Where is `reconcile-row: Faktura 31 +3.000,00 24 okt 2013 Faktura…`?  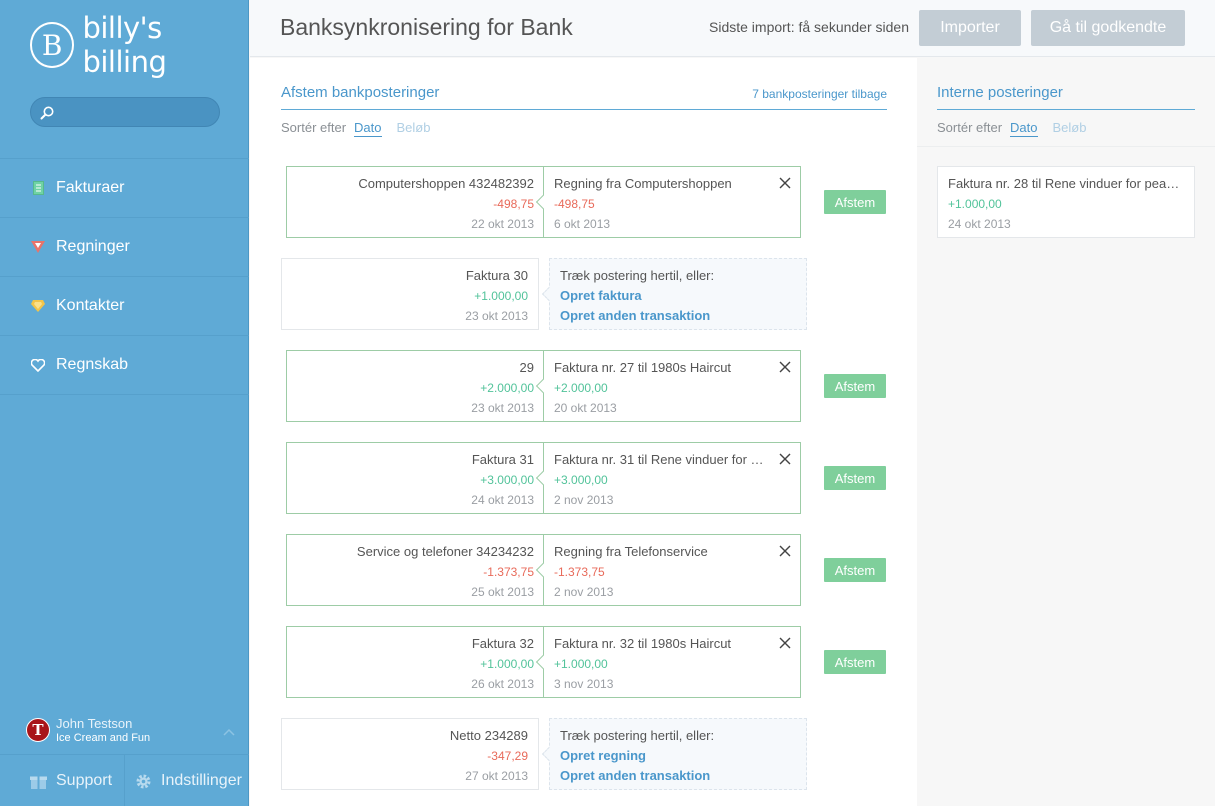 reconcile-row: Faktura 31 +3.000,00 24 okt 2013 Faktura… is located at coordinates (583, 478).